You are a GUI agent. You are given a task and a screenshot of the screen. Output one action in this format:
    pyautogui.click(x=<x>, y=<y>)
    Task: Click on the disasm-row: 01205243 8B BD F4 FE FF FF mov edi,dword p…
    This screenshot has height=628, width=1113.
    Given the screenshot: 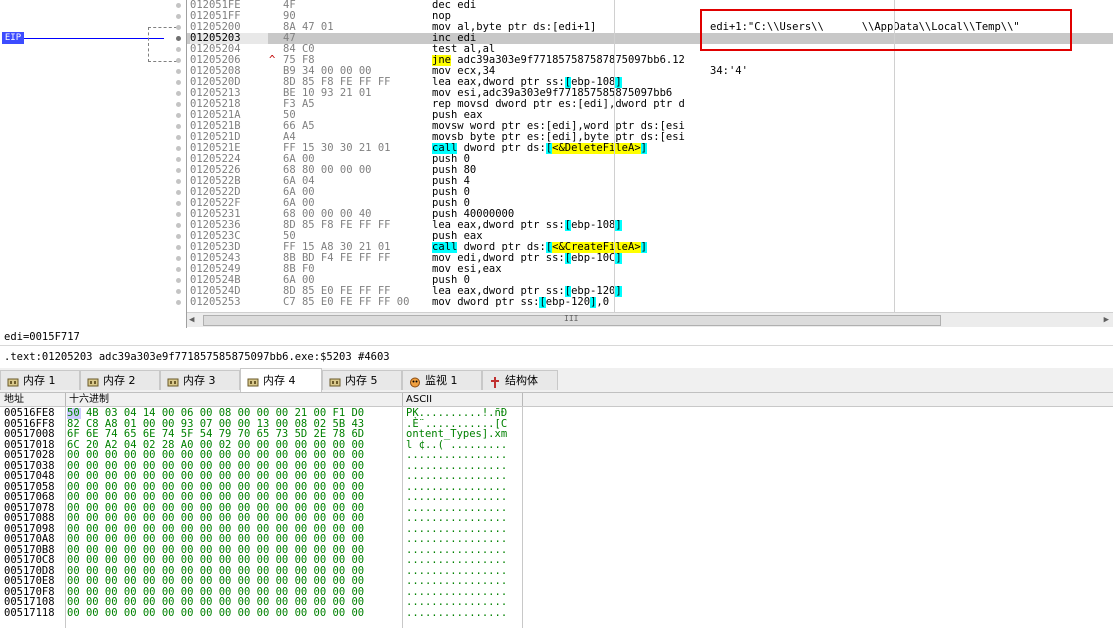 What is the action you would take?
    pyautogui.click(x=650, y=258)
    